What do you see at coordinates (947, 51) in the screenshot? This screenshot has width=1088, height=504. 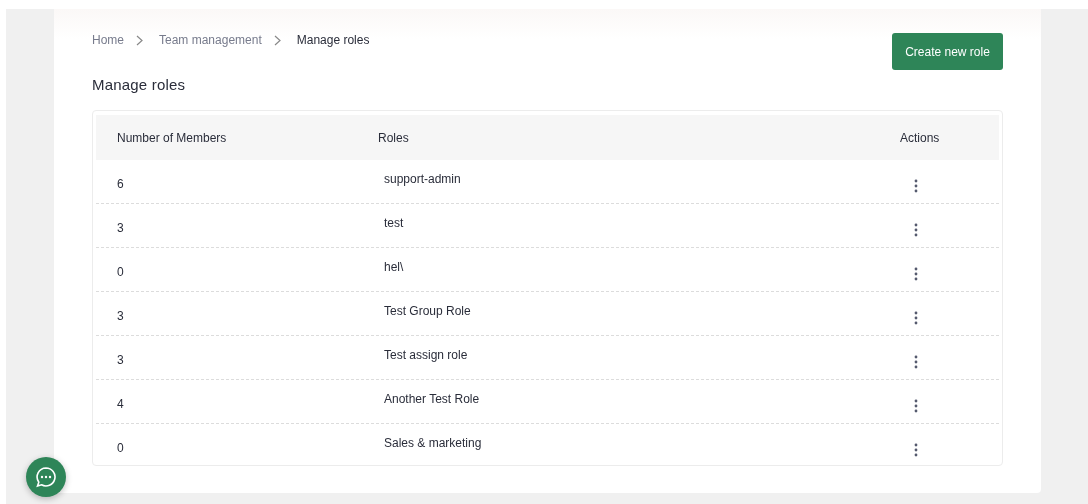 I see `create-role-button: Create new role` at bounding box center [947, 51].